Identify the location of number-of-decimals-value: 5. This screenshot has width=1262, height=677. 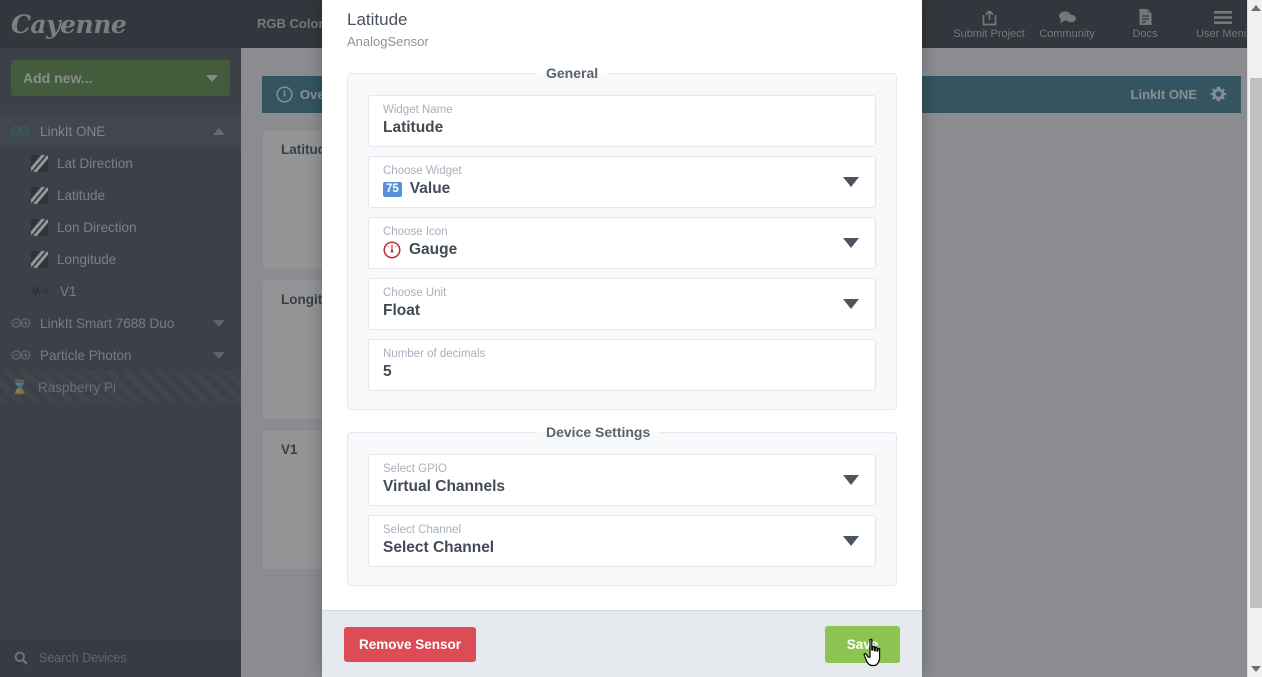
(387, 371).